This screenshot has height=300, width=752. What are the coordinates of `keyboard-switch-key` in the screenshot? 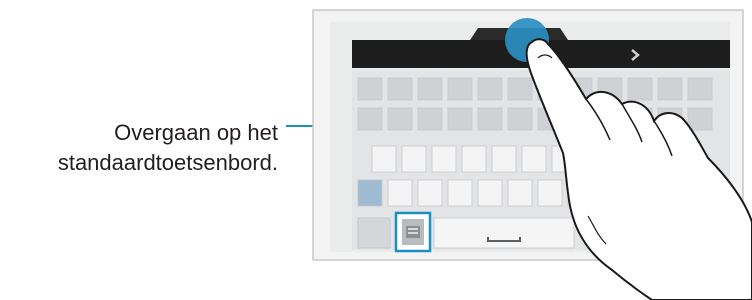 It's located at (413, 232).